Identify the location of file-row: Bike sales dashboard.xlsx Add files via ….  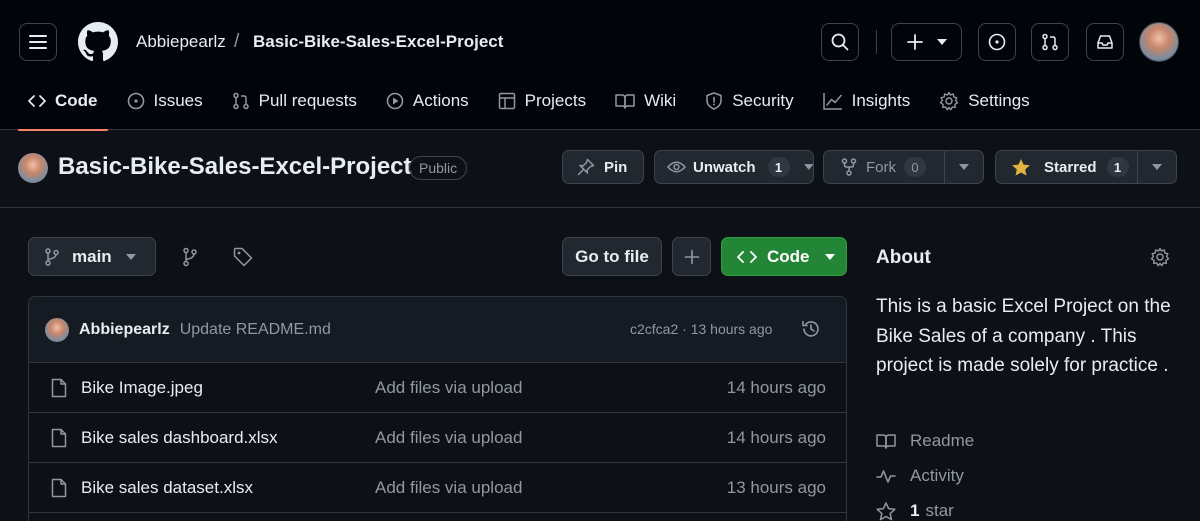
(437, 438).